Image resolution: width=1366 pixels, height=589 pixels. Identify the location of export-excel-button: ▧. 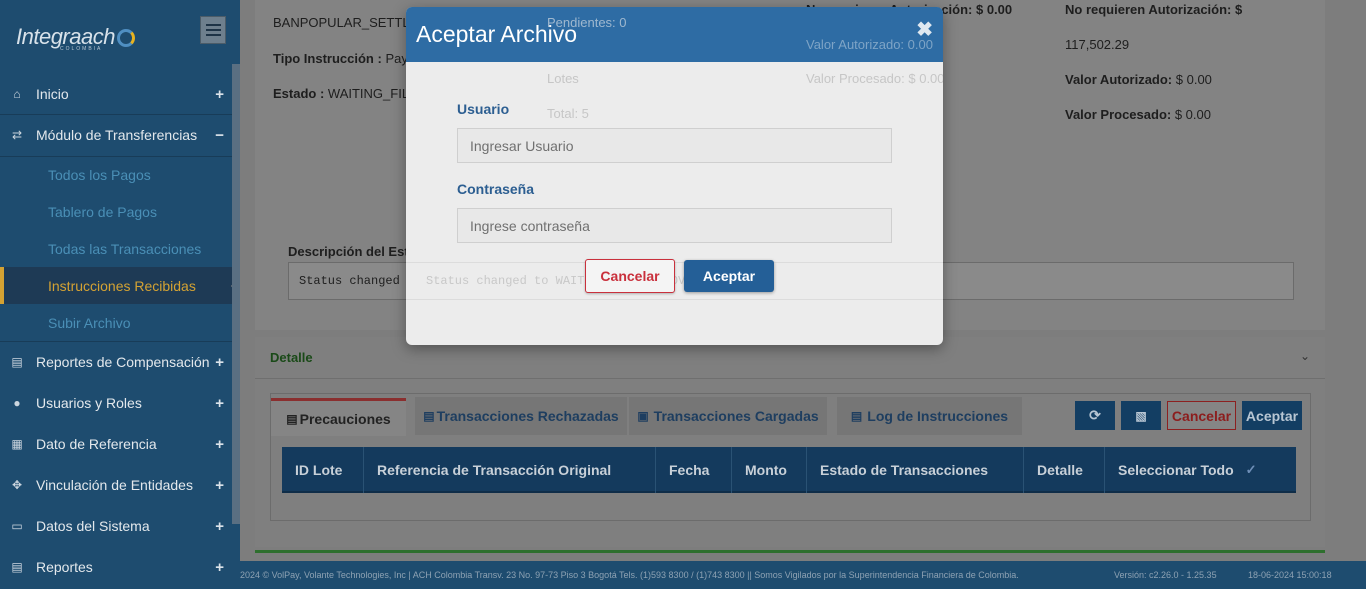
(1141, 415).